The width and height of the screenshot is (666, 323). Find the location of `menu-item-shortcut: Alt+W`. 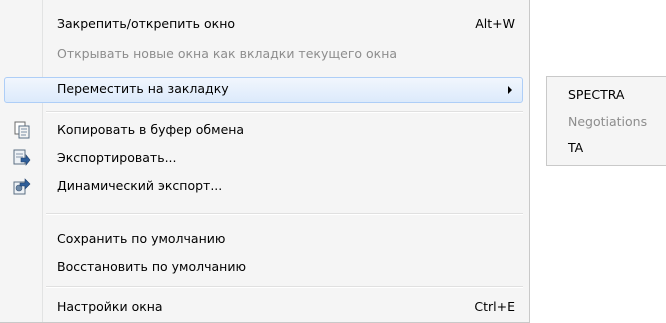

menu-item-shortcut: Alt+W is located at coordinates (495, 23).